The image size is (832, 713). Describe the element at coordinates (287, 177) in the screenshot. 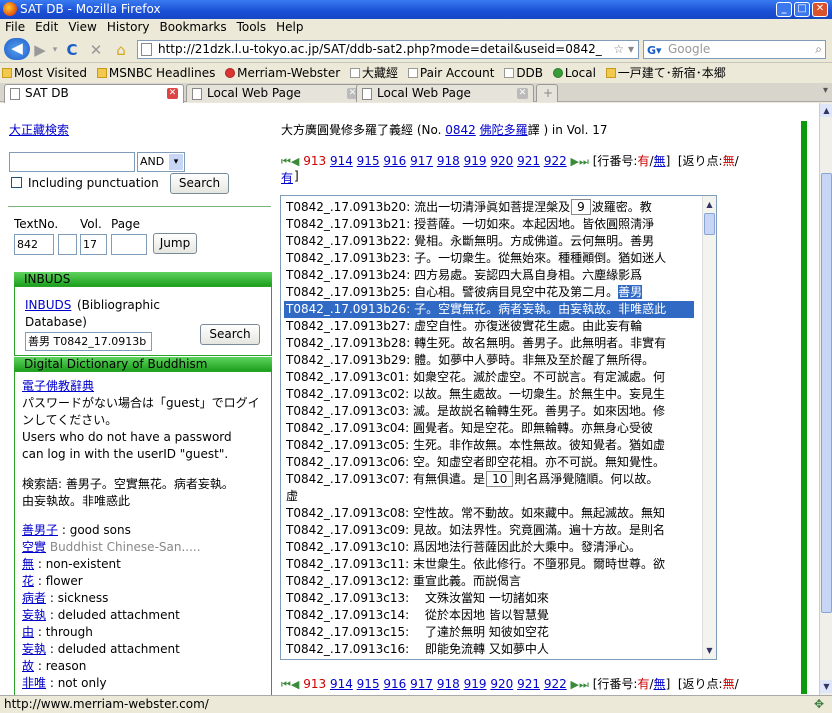

I see `kaeri-on-link: 有` at that location.